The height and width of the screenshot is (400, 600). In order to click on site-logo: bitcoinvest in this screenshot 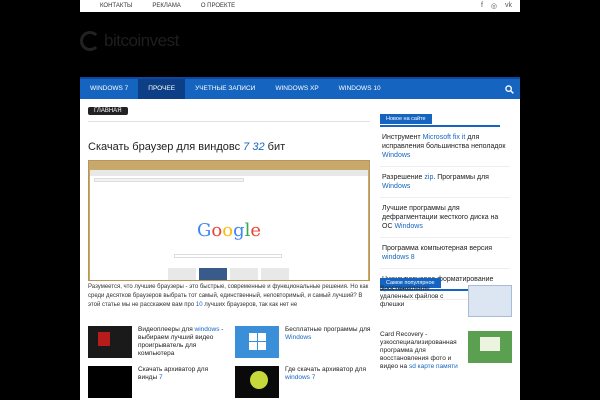, I will do `click(129, 41)`.